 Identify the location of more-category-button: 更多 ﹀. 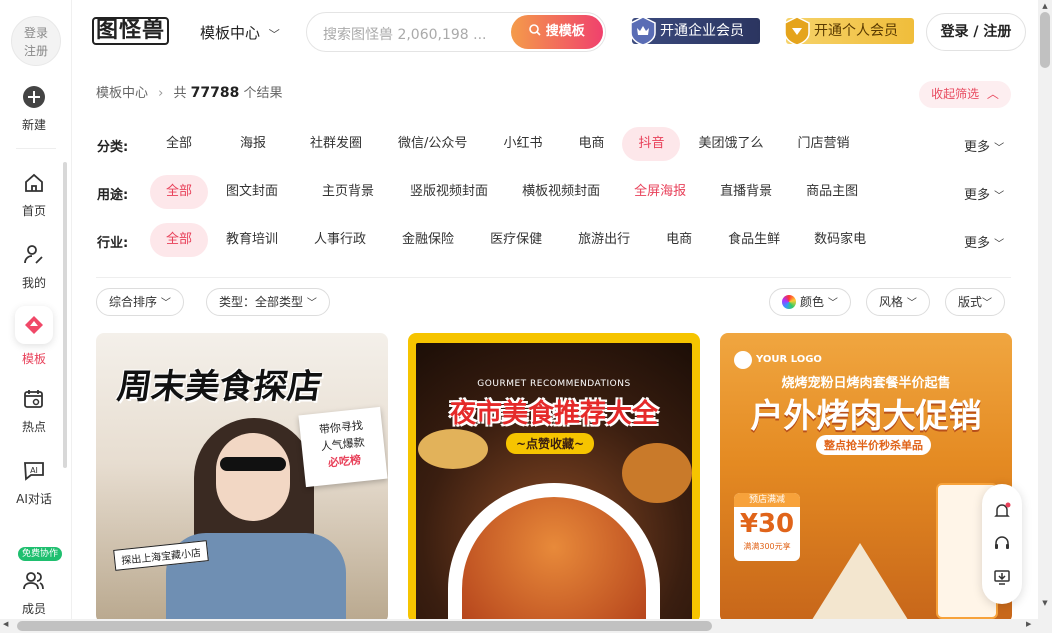
(984, 145).